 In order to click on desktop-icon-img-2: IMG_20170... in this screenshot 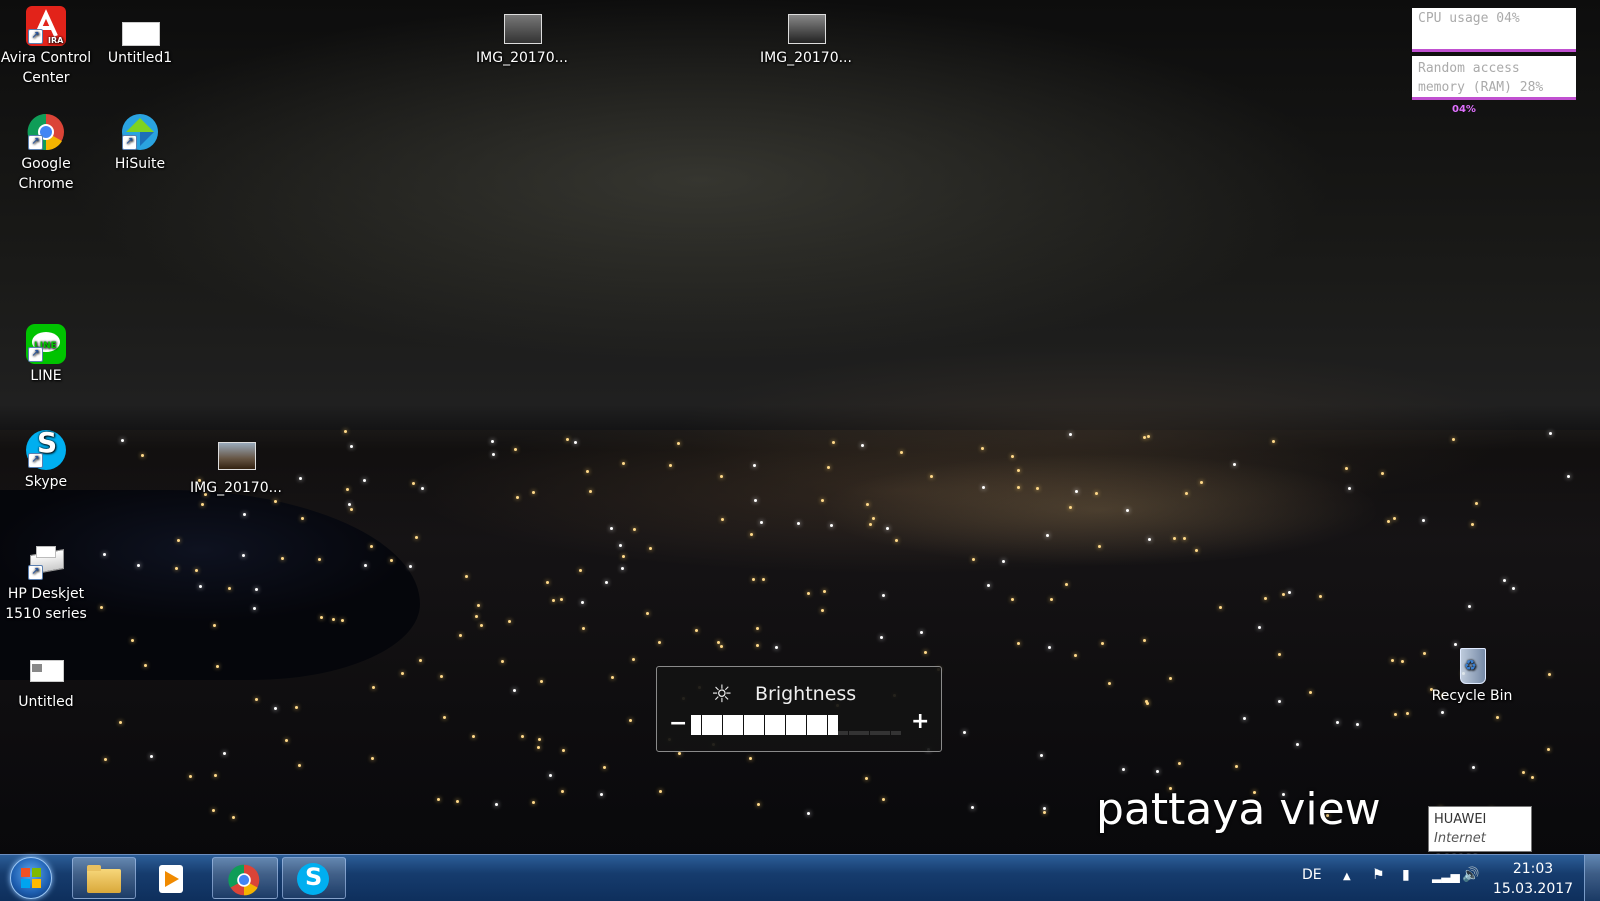, I will do `click(806, 37)`.